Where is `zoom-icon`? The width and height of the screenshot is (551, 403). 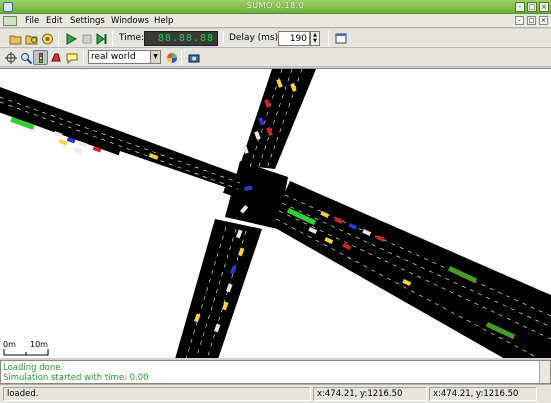
zoom-icon is located at coordinates (25, 57).